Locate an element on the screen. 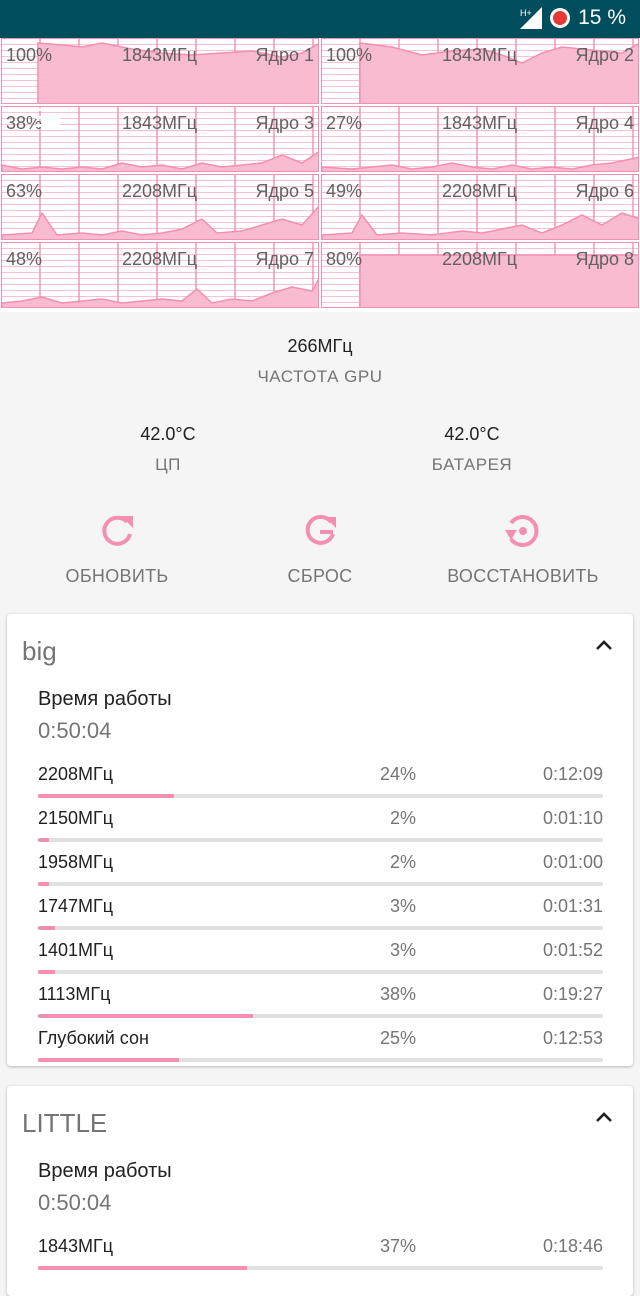 The height and width of the screenshot is (1296, 640). state-time: 0:01:31 is located at coordinates (572, 906).